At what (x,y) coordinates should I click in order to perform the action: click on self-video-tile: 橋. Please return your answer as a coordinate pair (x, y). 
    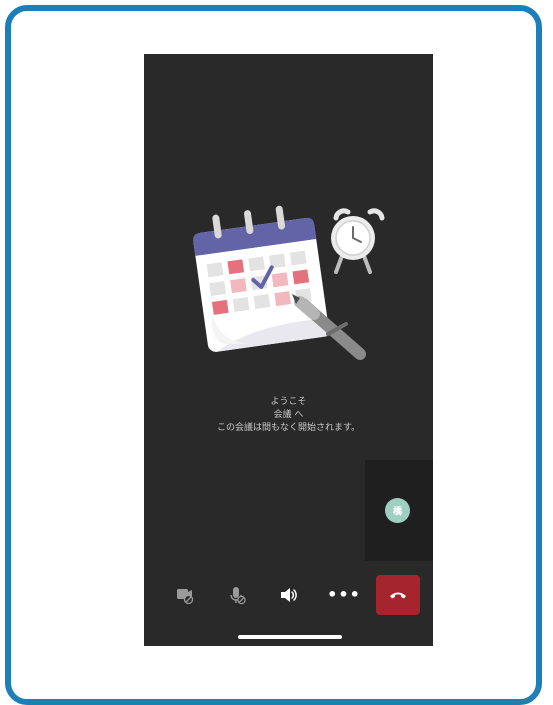
    Looking at the image, I should click on (399, 510).